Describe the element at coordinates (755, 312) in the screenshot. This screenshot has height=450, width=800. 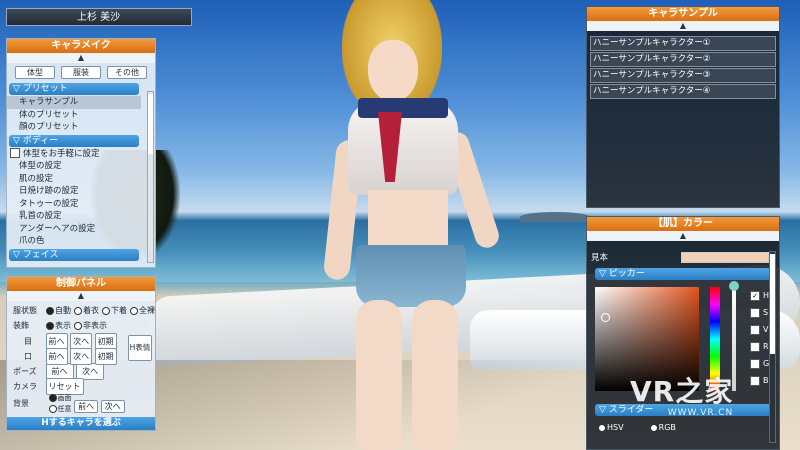
I see `channel-s-checkbox` at that location.